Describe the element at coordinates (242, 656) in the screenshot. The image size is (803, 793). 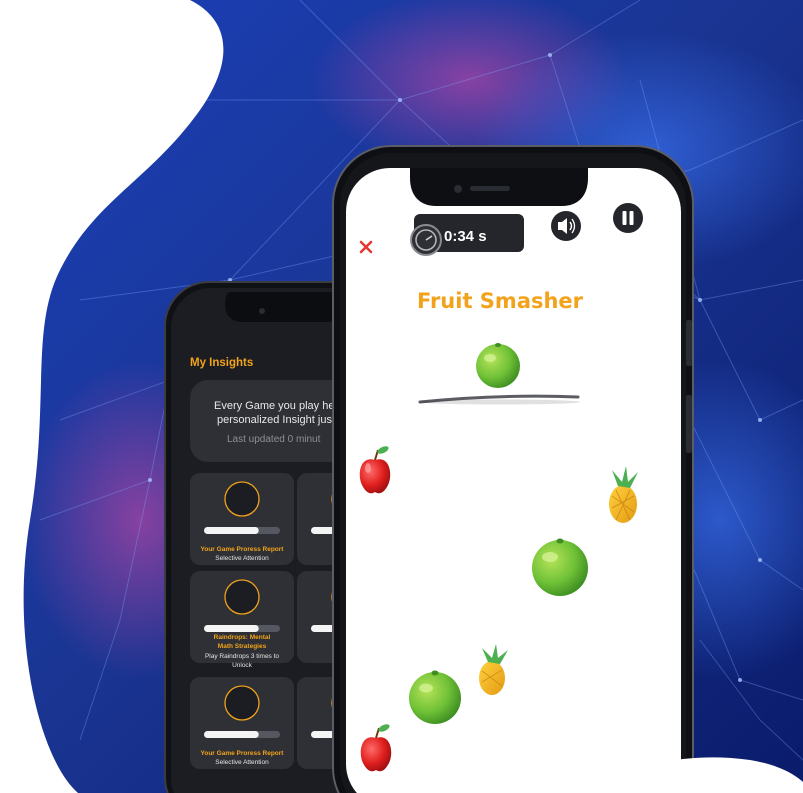
I see `insight-card-subtitle: Play Raindrops 3 times to` at that location.